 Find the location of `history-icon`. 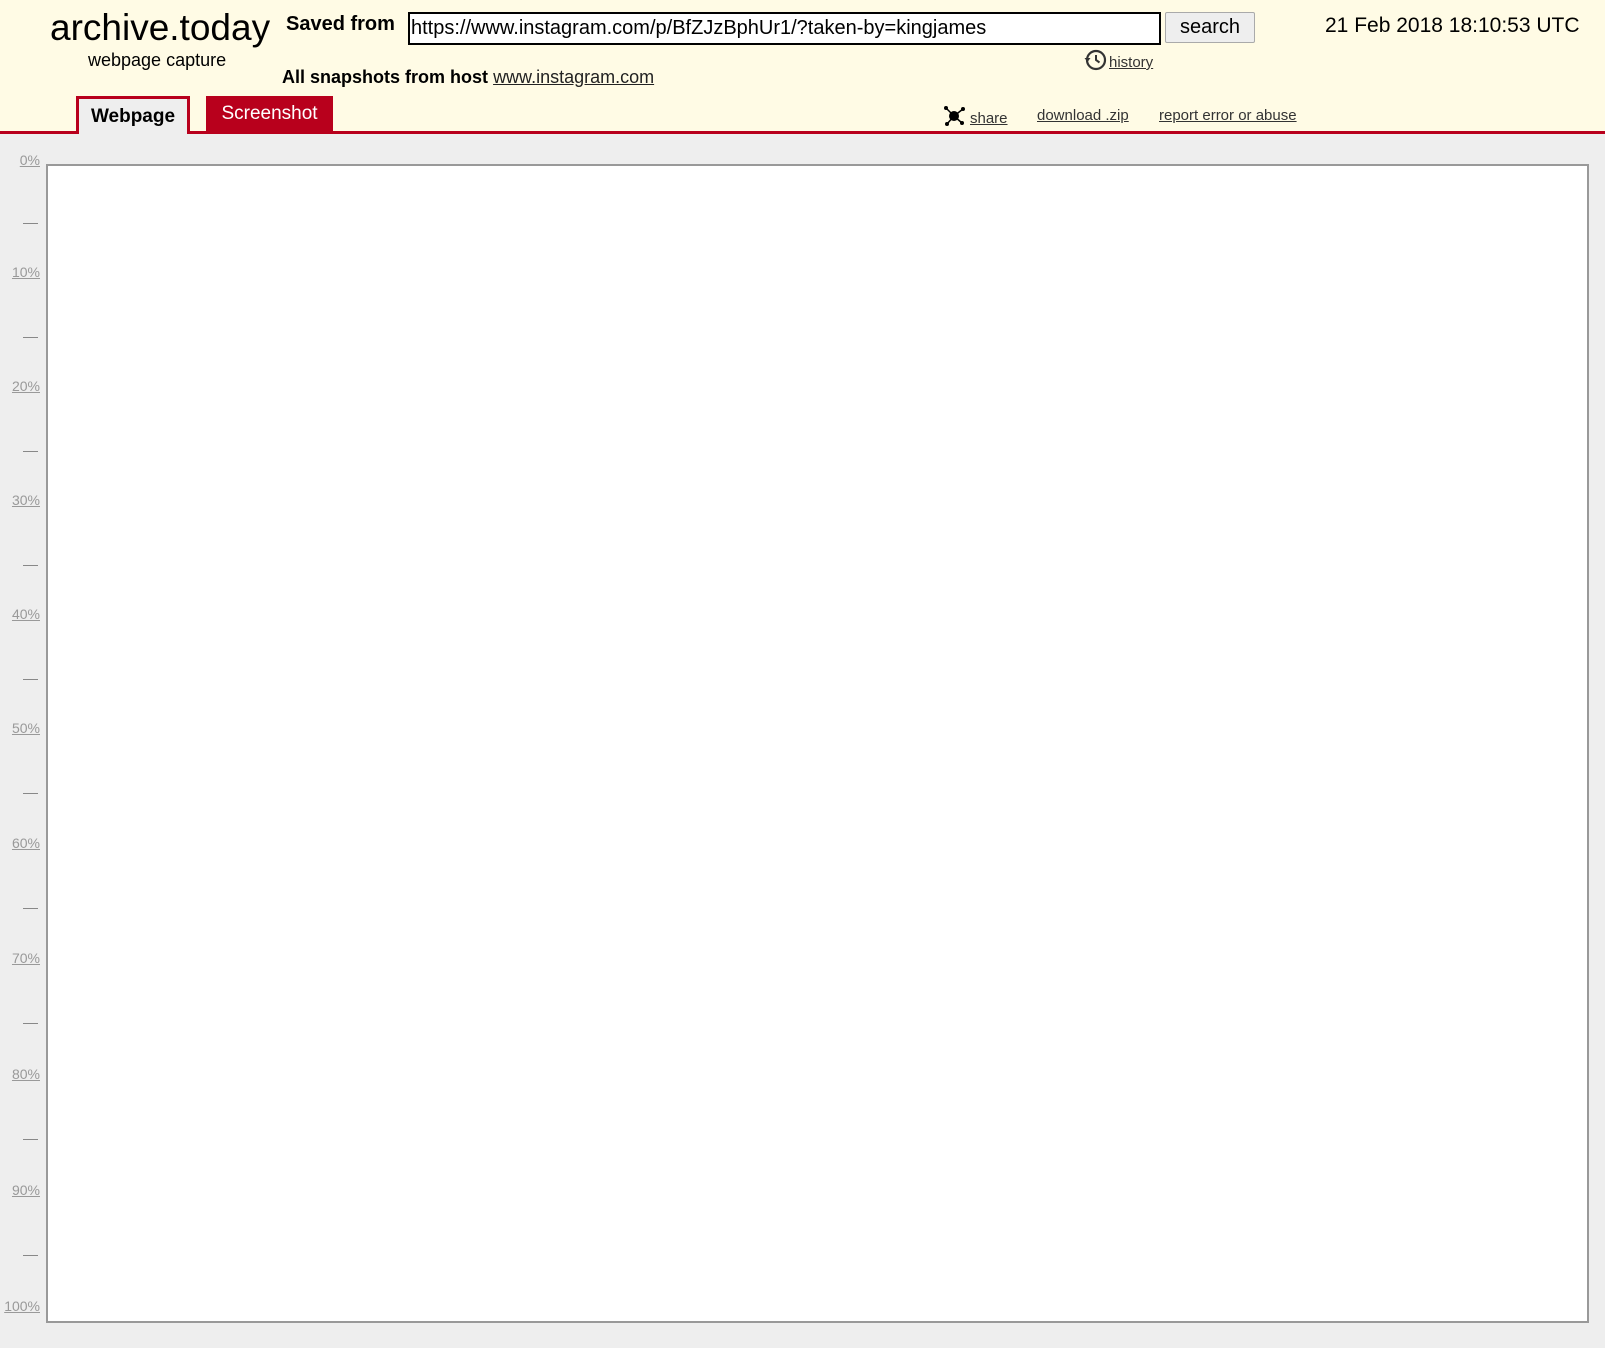

history-icon is located at coordinates (1095, 62).